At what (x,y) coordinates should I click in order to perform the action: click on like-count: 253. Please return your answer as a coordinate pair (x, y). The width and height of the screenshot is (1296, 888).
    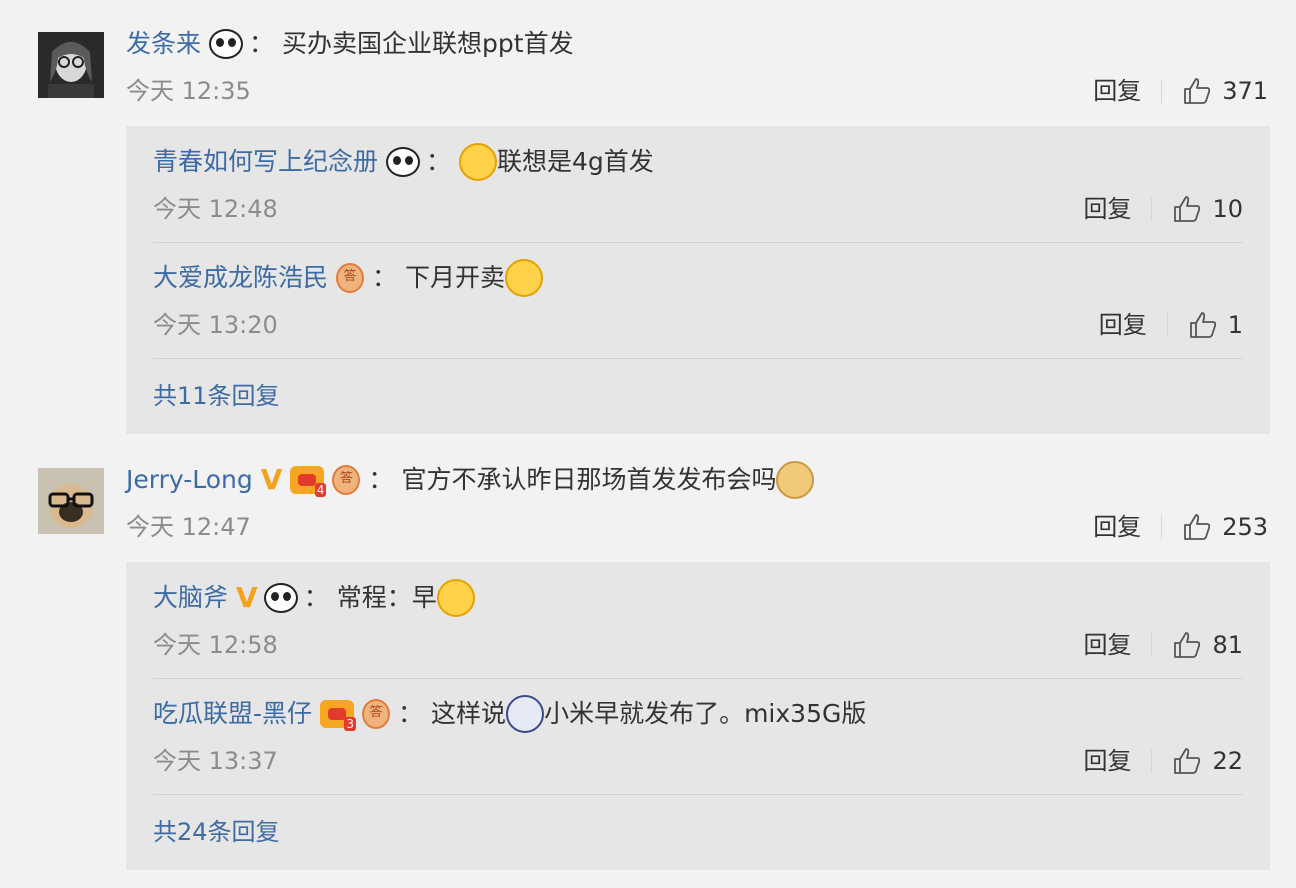
    Looking at the image, I should click on (1245, 527).